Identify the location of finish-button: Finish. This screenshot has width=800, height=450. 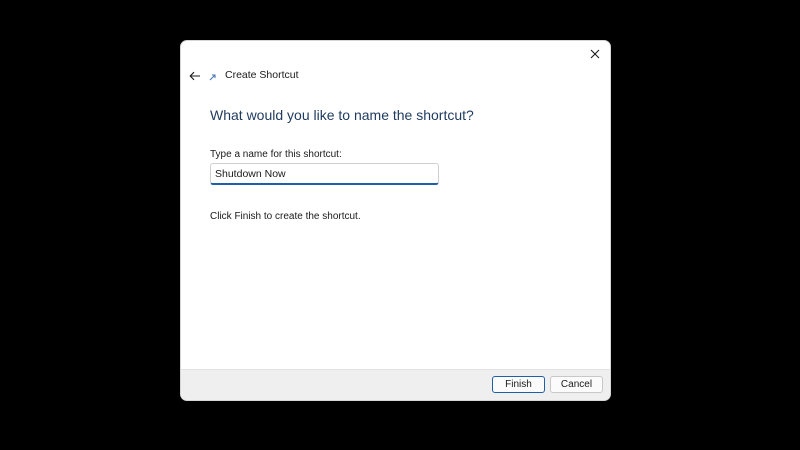
(518, 384).